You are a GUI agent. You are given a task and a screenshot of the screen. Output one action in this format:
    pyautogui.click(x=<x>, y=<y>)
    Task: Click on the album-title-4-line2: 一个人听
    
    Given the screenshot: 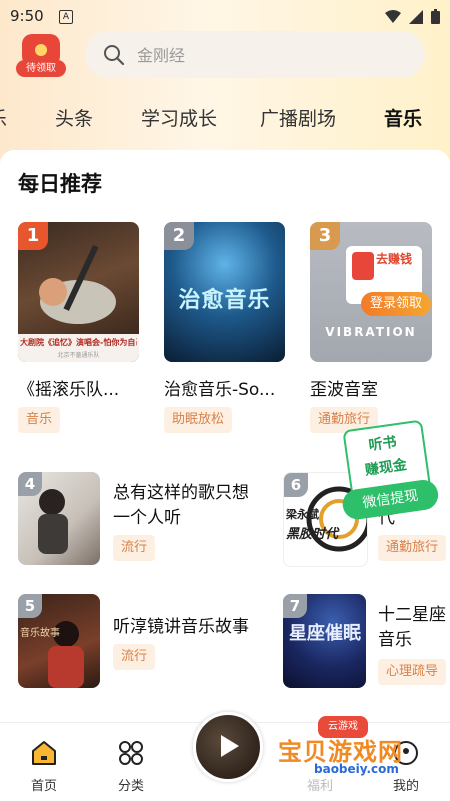 What is the action you would take?
    pyautogui.click(x=193, y=515)
    